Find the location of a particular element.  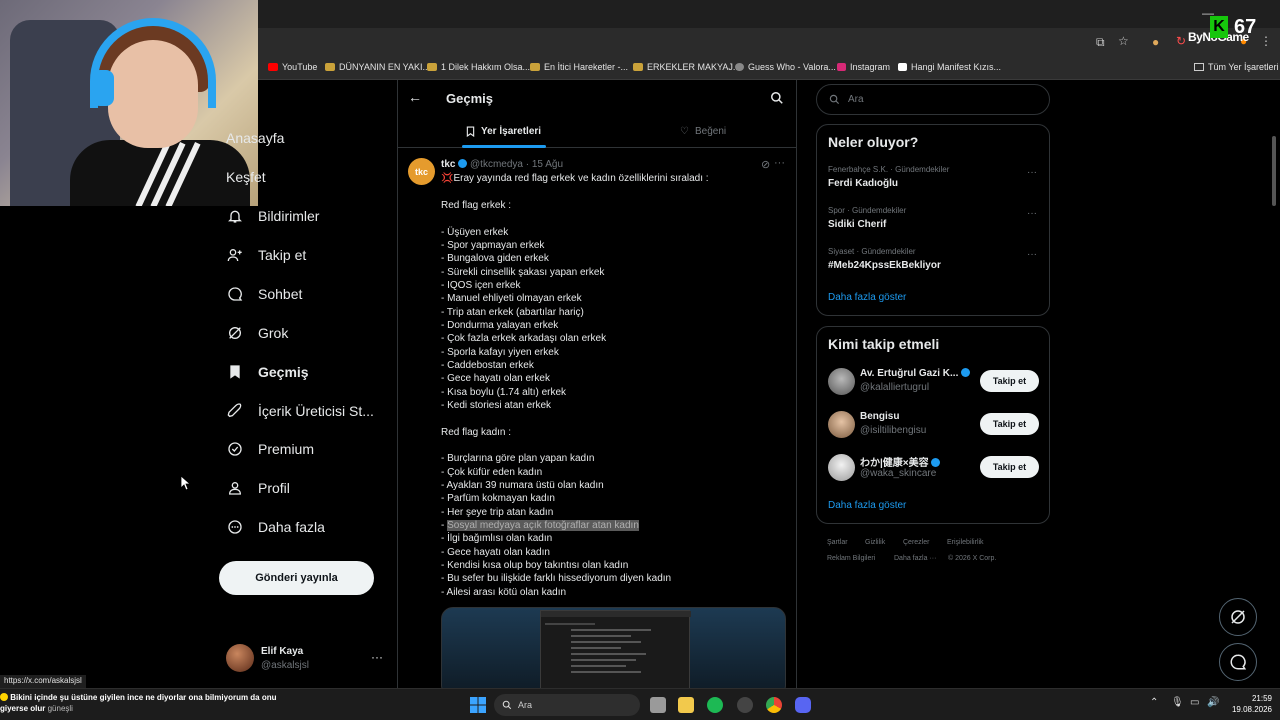

messages-fab is located at coordinates (1238, 662).